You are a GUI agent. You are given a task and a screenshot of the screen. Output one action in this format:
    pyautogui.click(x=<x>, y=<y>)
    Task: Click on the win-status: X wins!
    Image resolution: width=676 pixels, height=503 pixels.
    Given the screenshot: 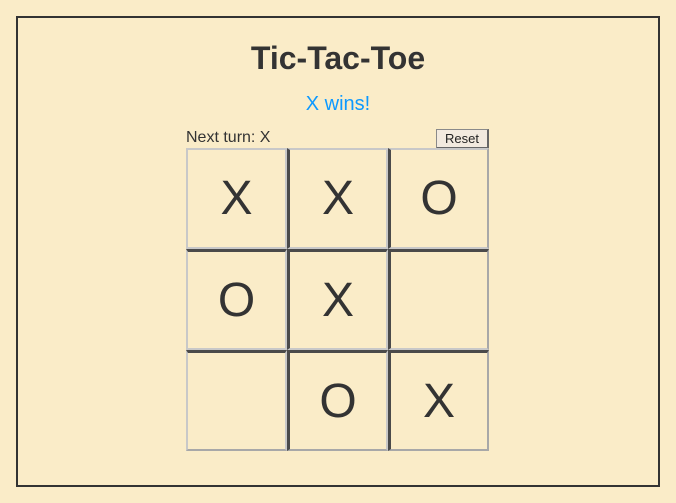 What is the action you would take?
    pyautogui.click(x=338, y=104)
    